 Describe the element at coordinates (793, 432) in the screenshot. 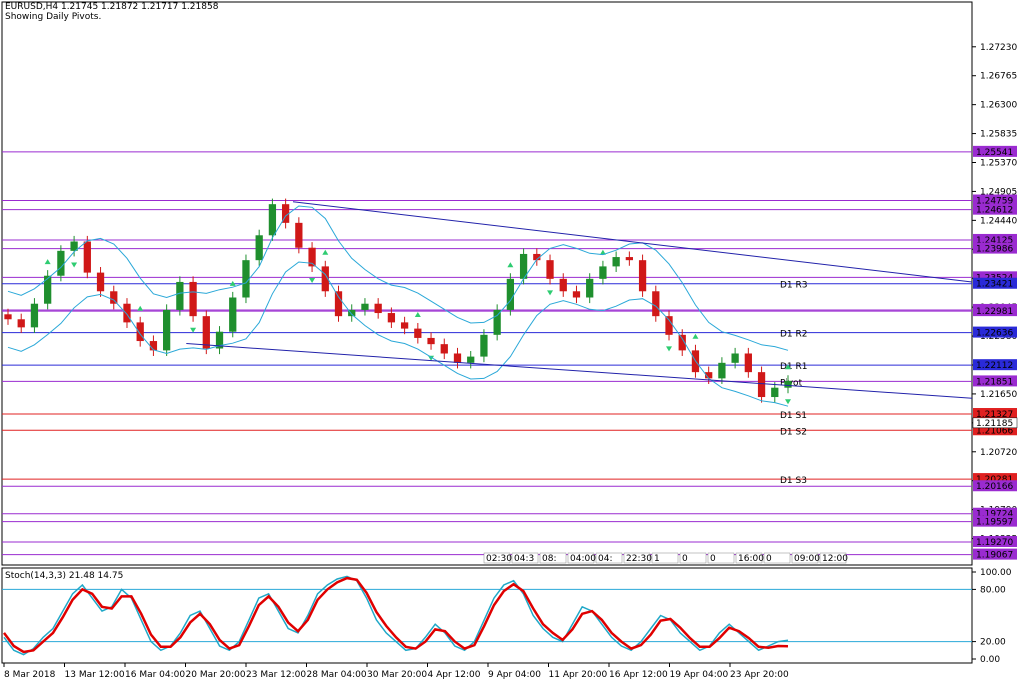

I see `pivot-level-label: D1 S2` at that location.